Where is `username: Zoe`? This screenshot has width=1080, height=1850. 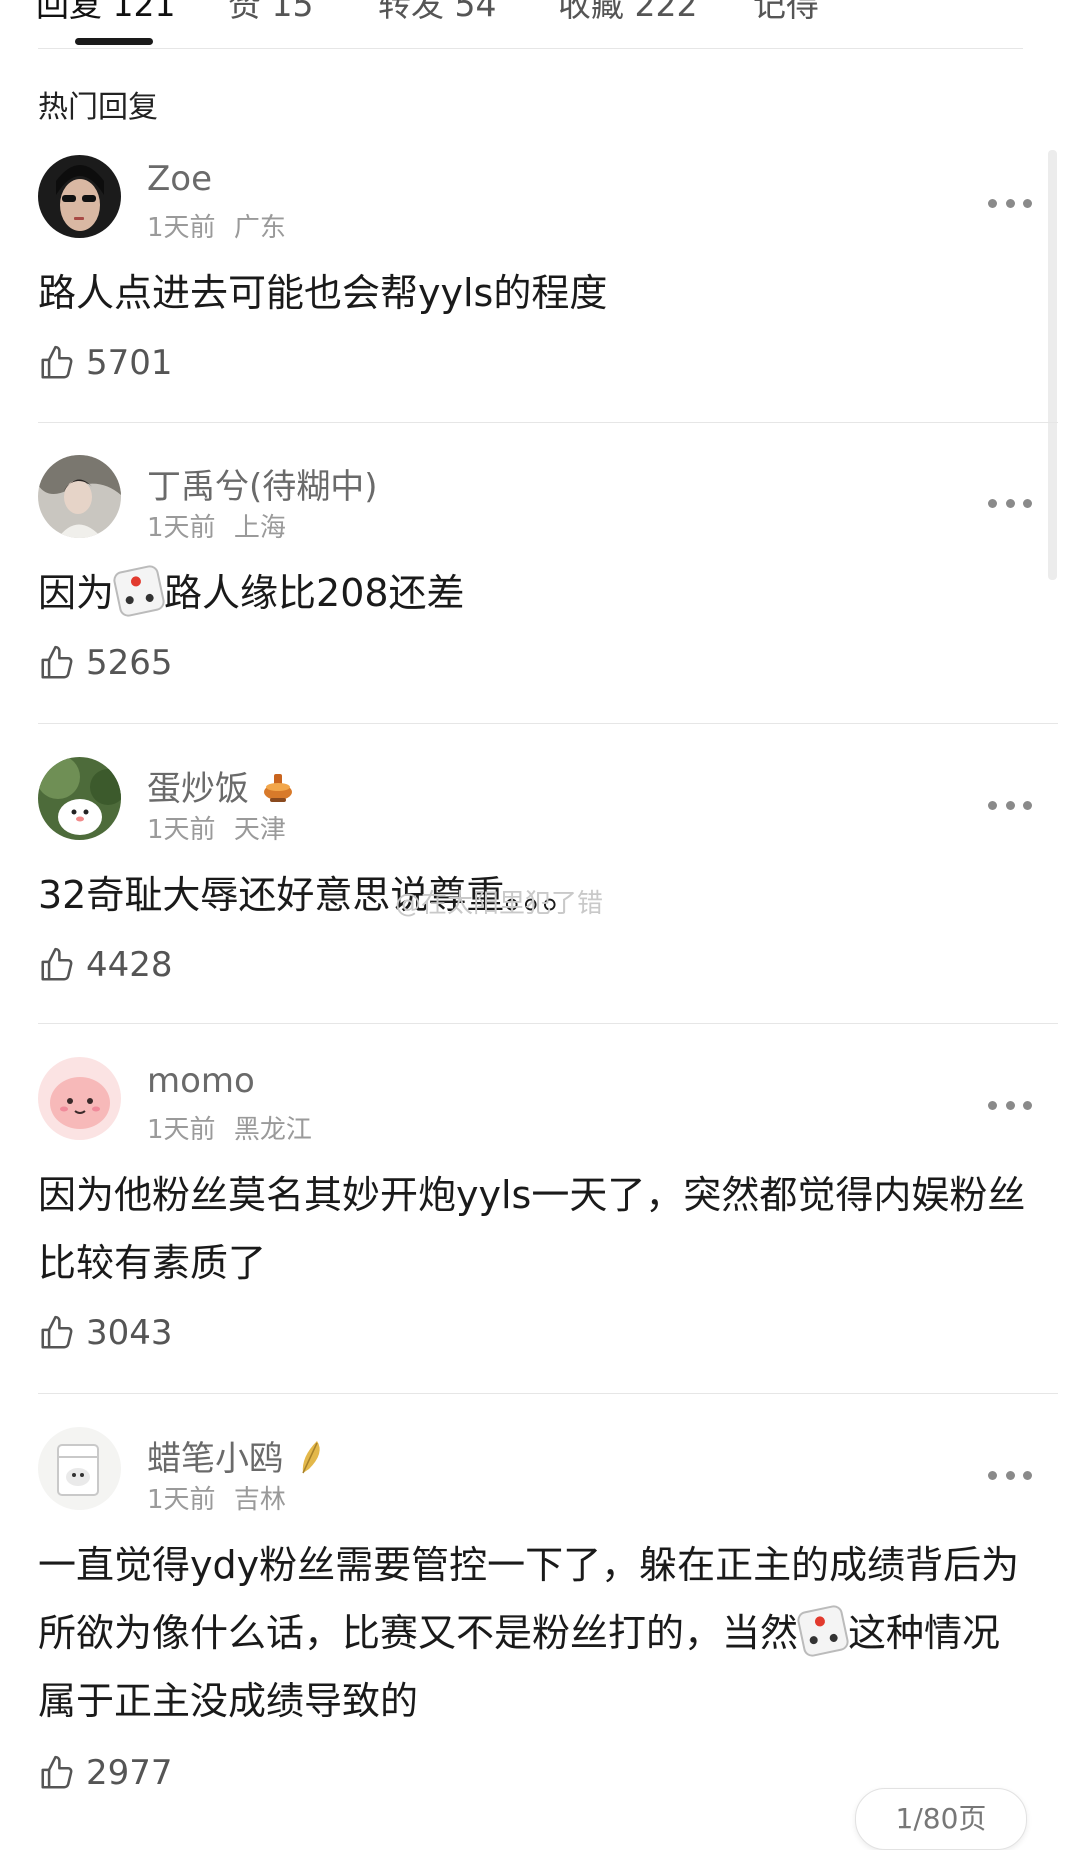 username: Zoe is located at coordinates (179, 179).